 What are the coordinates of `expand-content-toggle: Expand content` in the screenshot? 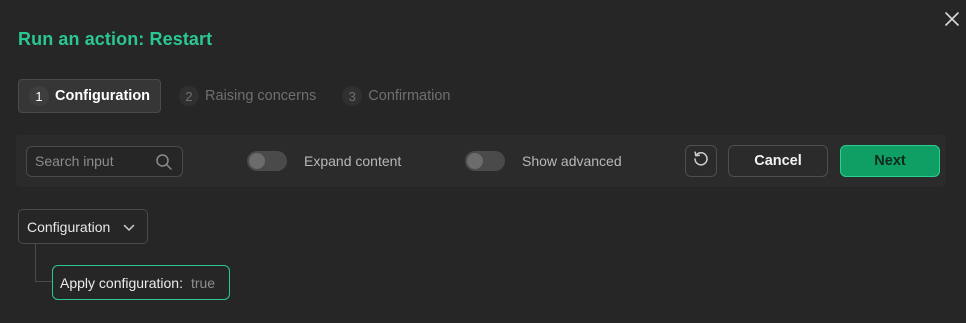 It's located at (324, 161).